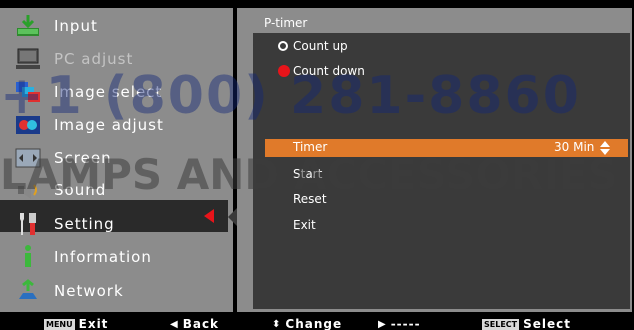 This screenshot has width=634, height=330. Describe the element at coordinates (209, 216) in the screenshot. I see `selected-item-arrow-icon` at that location.